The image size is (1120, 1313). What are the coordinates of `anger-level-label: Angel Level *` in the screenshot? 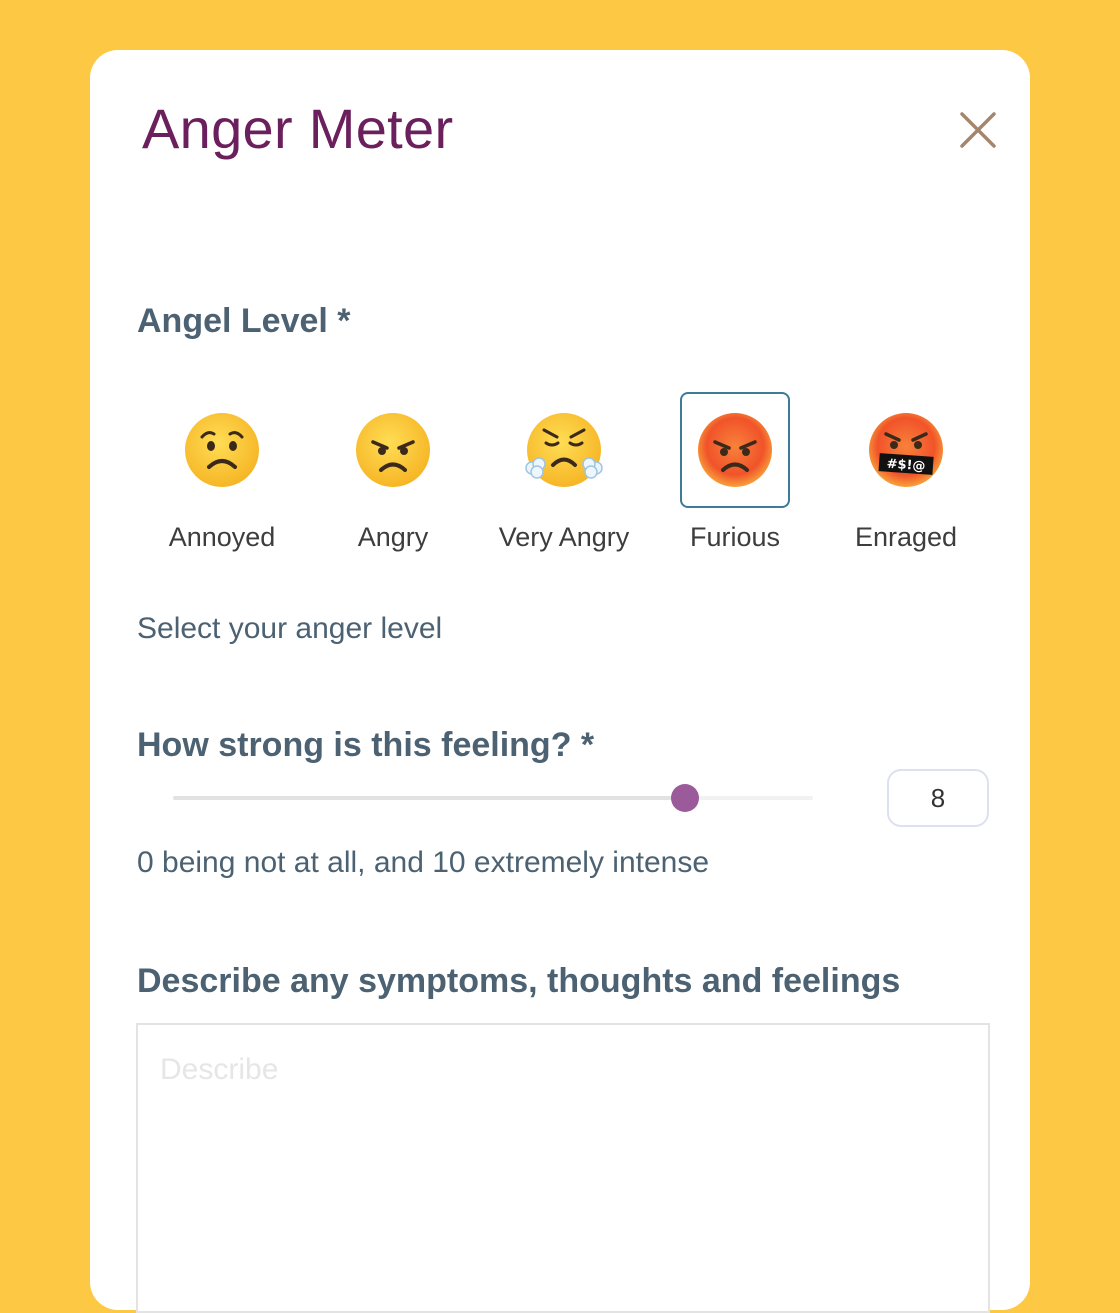 It's located at (244, 321).